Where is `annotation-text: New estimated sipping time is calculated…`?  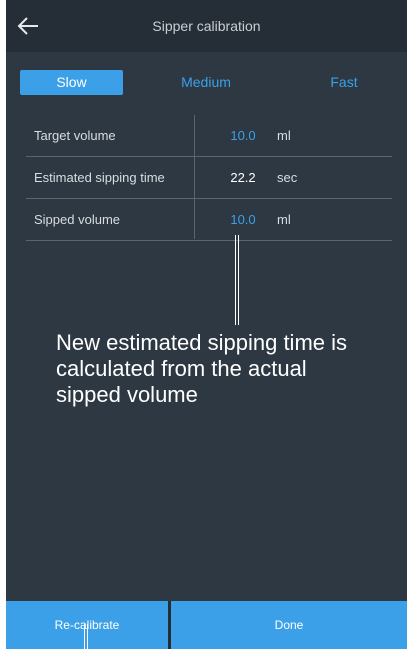
annotation-text: New estimated sipping time is calculated… is located at coordinates (202, 368).